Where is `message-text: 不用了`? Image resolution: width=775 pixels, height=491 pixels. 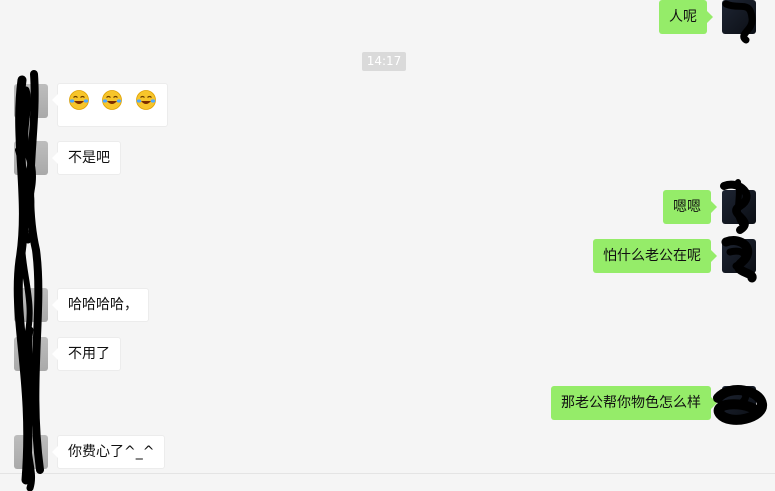
message-text: 不用了 is located at coordinates (89, 354).